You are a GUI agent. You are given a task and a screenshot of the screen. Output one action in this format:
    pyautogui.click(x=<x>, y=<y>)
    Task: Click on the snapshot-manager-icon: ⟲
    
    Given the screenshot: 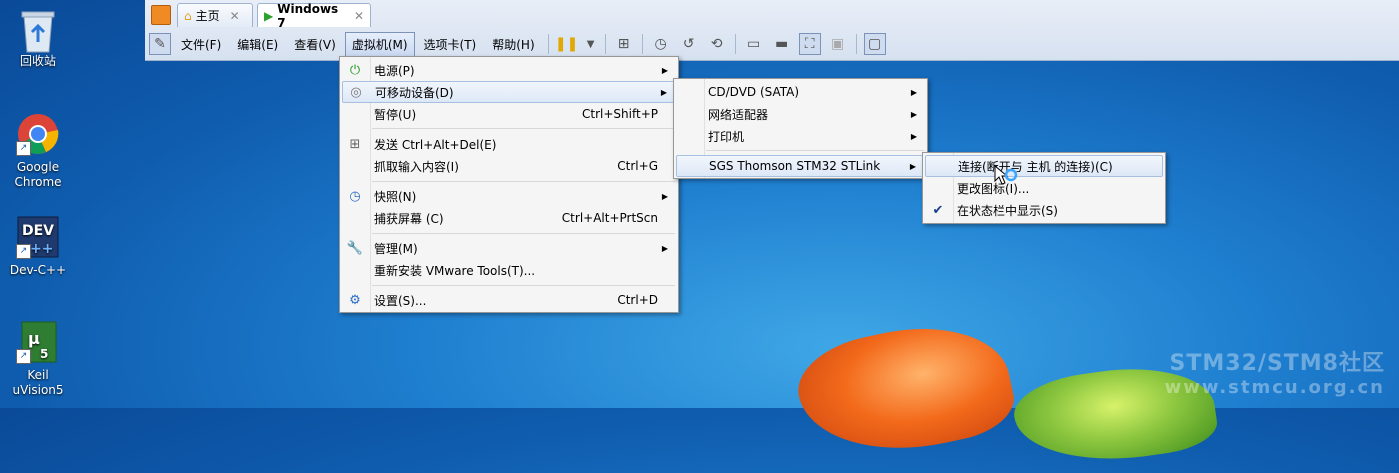 What is the action you would take?
    pyautogui.click(x=717, y=44)
    